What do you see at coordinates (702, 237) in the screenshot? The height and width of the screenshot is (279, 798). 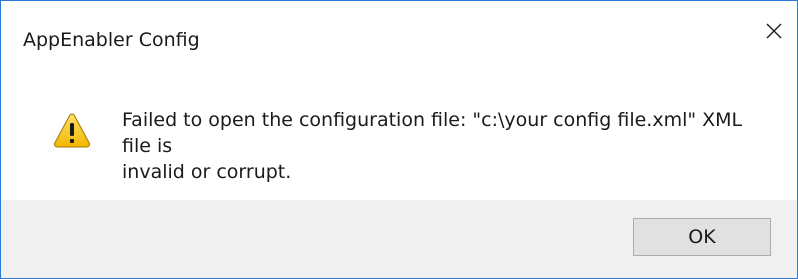 I see `ok-button: OK` at bounding box center [702, 237].